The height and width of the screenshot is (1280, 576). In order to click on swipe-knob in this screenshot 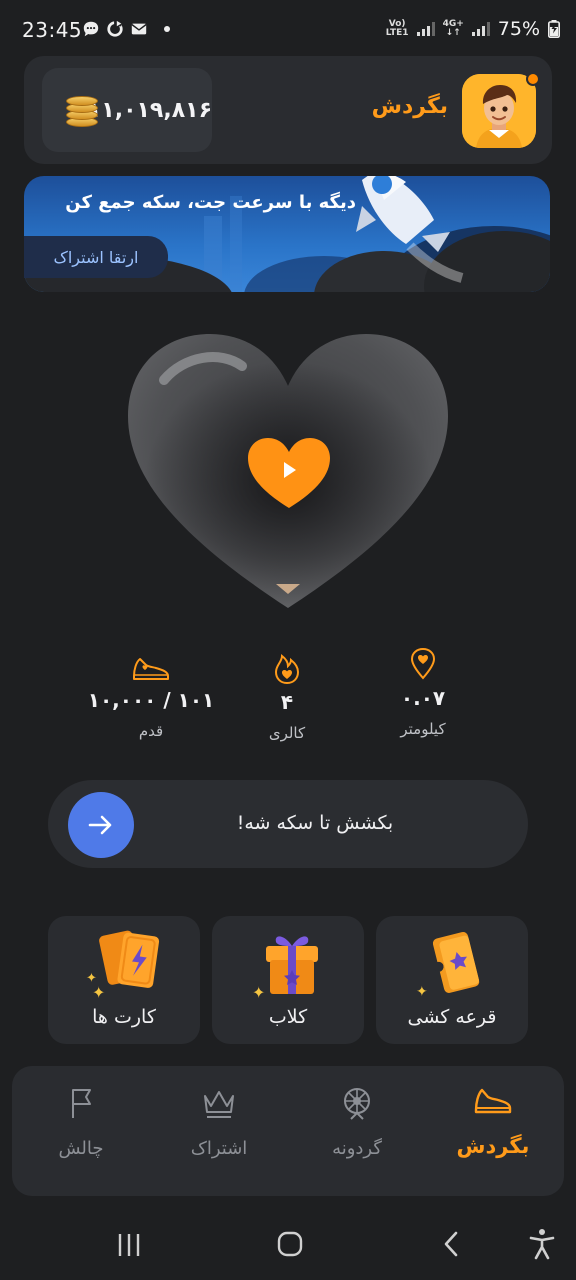, I will do `click(101, 825)`.